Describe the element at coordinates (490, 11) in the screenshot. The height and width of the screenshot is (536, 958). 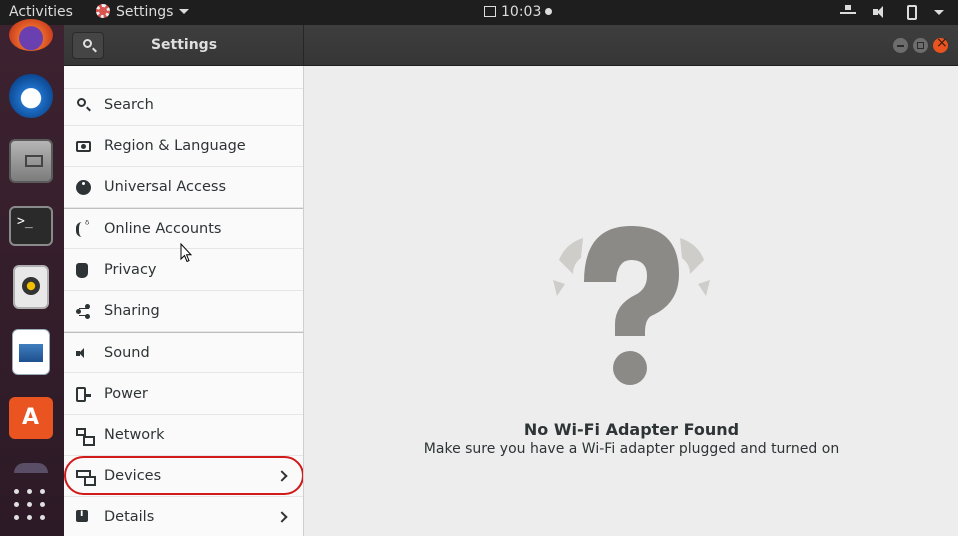
I see `calendar-icon` at that location.